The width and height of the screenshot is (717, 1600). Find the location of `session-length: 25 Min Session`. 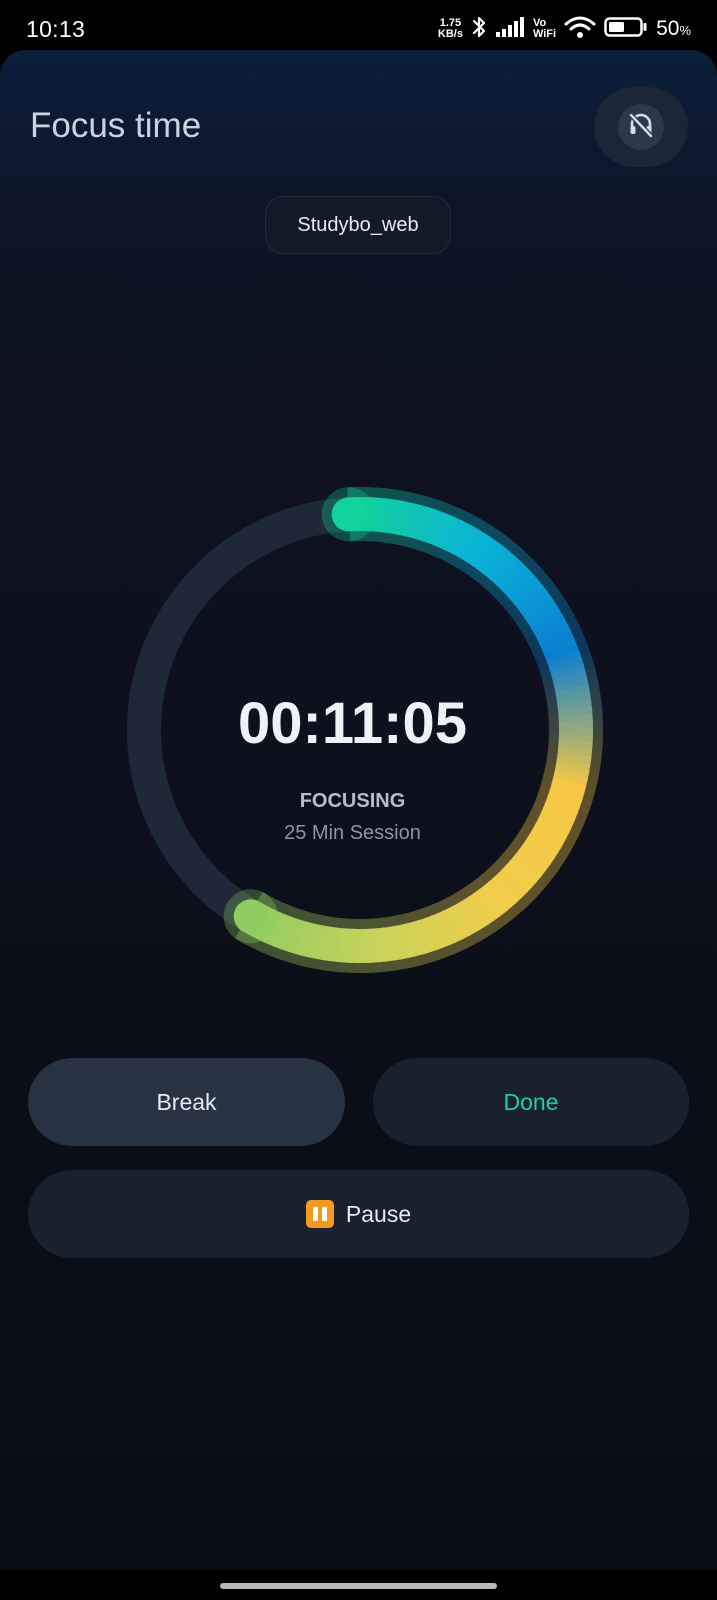

session-length: 25 Min Session is located at coordinates (352, 833).